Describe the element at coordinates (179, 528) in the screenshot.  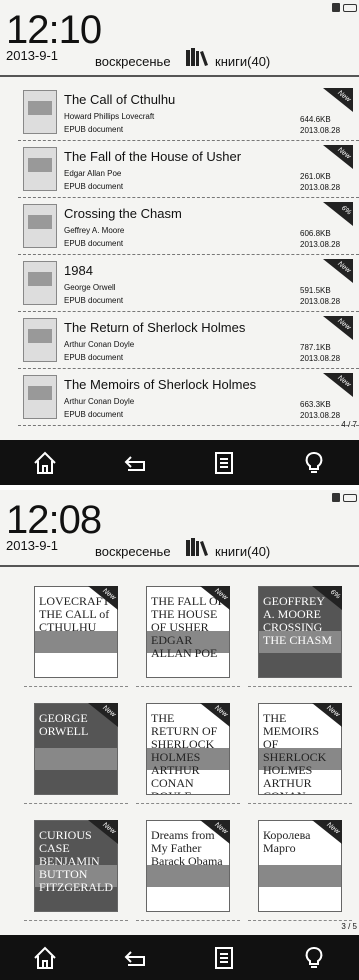
I see `header: 12:08 2013-9-1 воскресенье книги(40)` at that location.